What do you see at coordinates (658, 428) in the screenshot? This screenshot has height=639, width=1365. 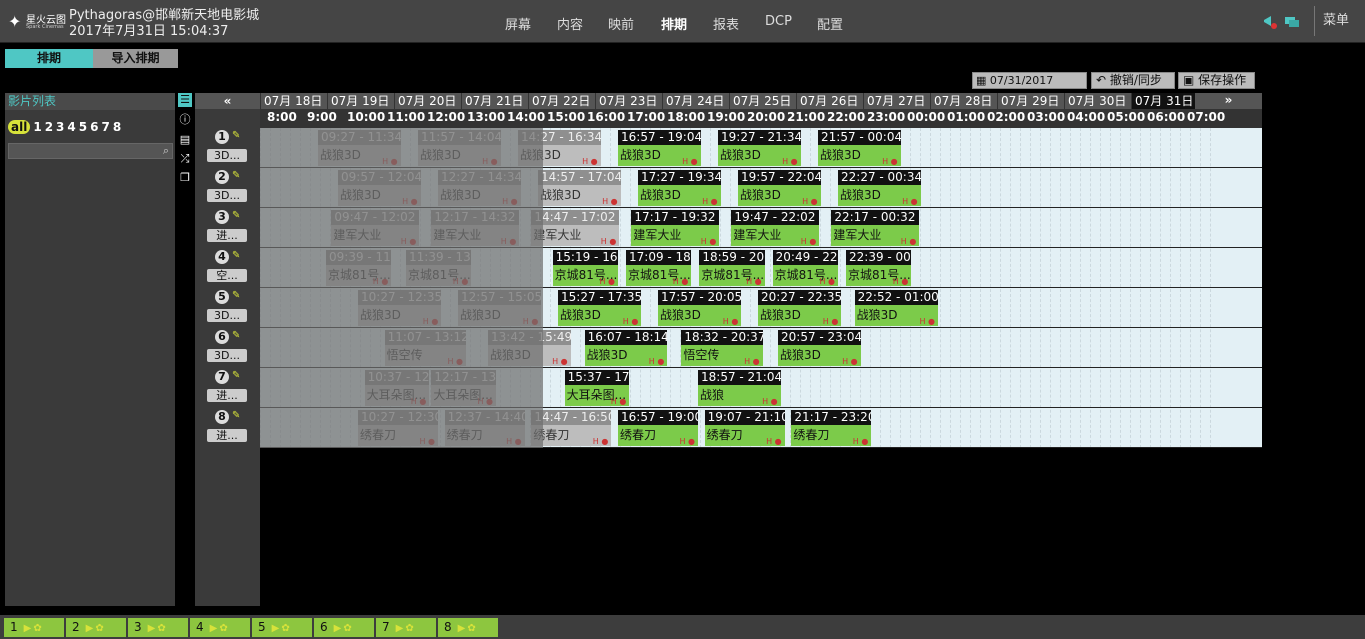 I see `showtime-block: 16:57 - 19:00 绣春刀 H ●` at bounding box center [658, 428].